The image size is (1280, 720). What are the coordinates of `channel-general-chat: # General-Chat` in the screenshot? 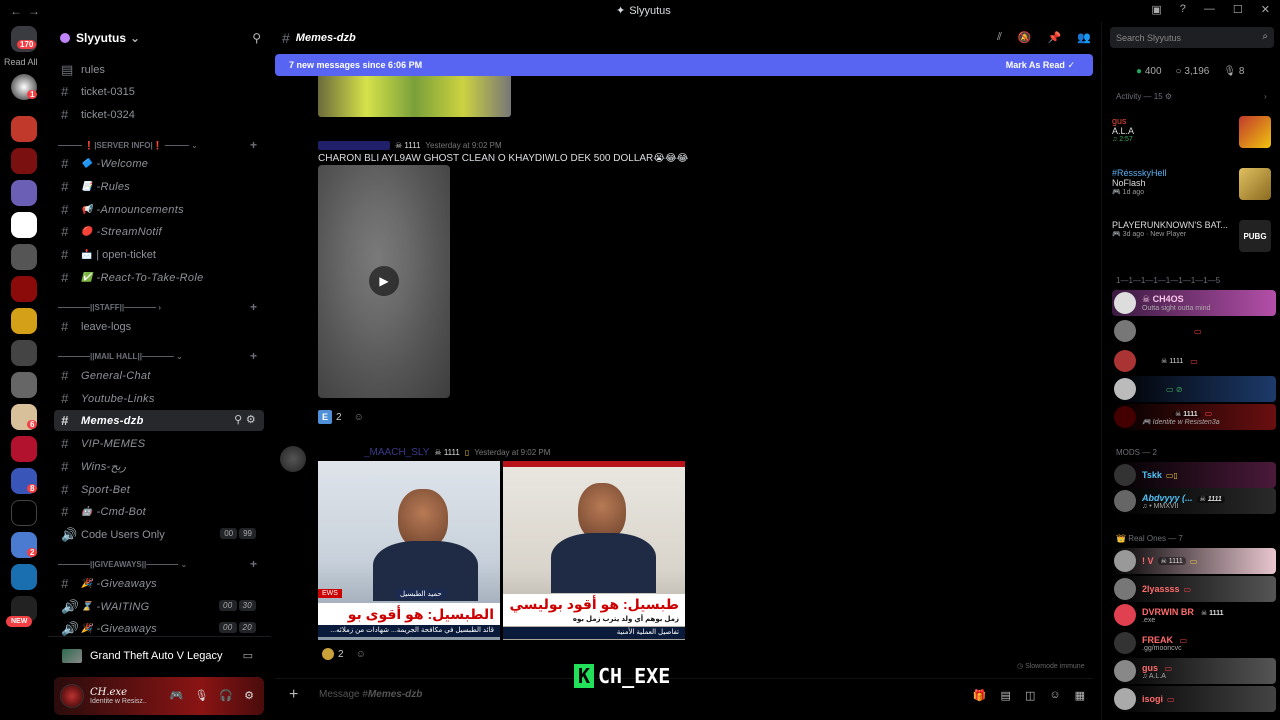 It's located at (159, 375).